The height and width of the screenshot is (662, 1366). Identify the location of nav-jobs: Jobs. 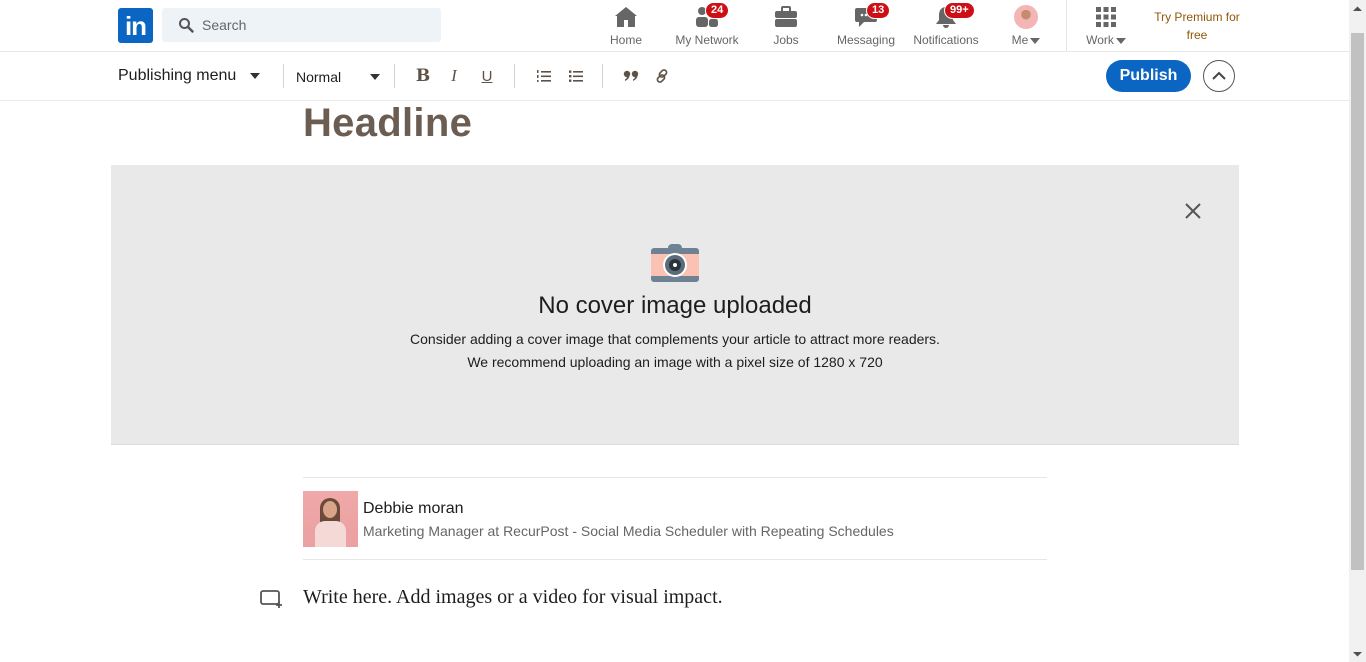
(786, 26).